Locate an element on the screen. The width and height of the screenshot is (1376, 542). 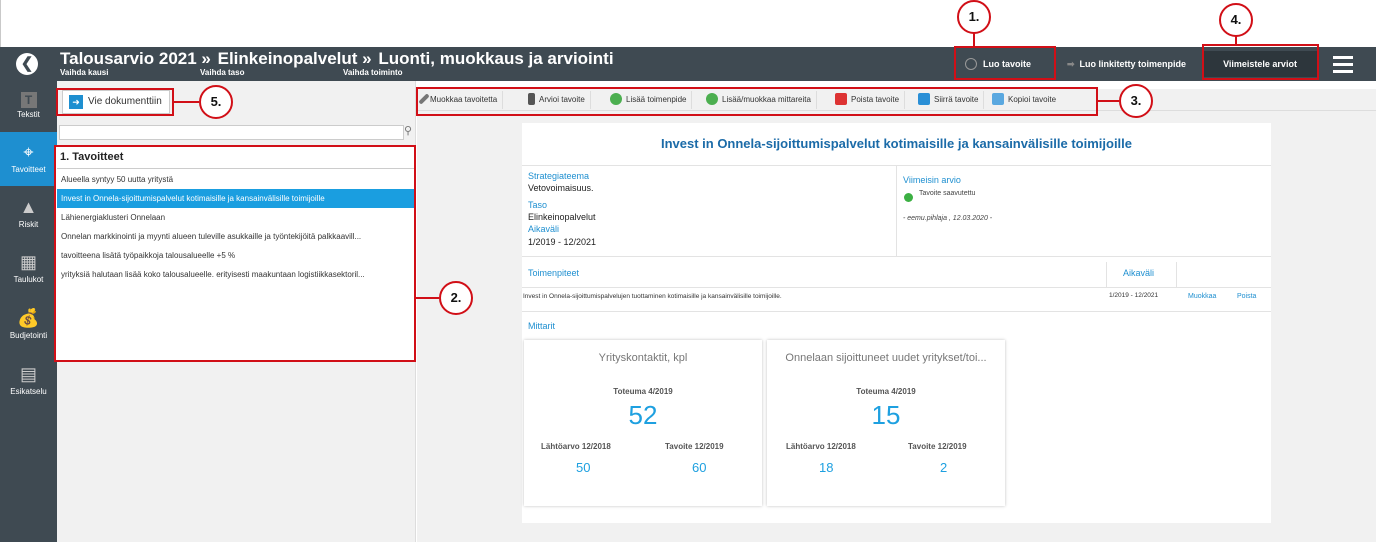
status-green-icon is located at coordinates (908, 197).